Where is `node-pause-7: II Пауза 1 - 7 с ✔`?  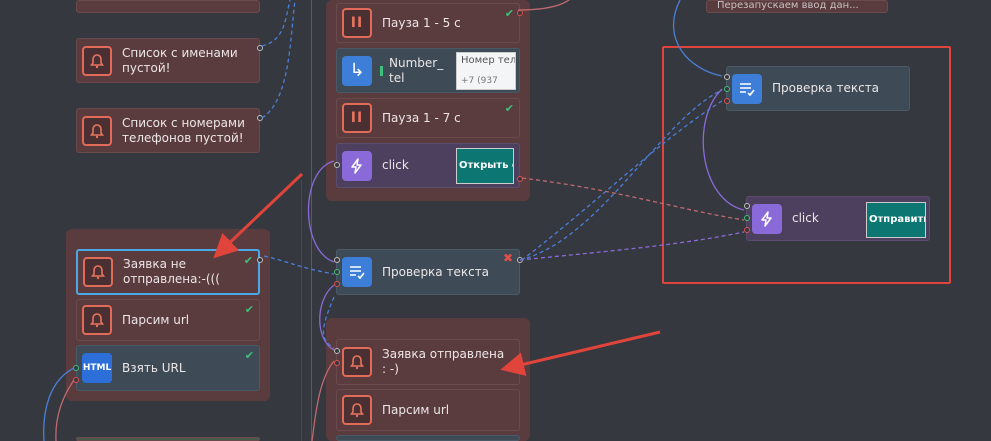 node-pause-7: II Пауза 1 - 7 с ✔ is located at coordinates (428, 118).